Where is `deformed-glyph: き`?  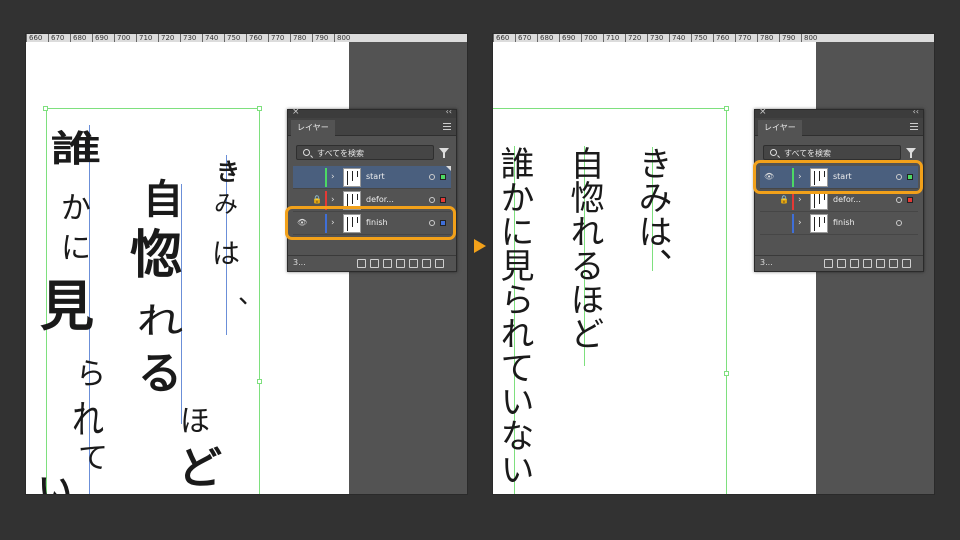 deformed-glyph: き is located at coordinates (228, 172).